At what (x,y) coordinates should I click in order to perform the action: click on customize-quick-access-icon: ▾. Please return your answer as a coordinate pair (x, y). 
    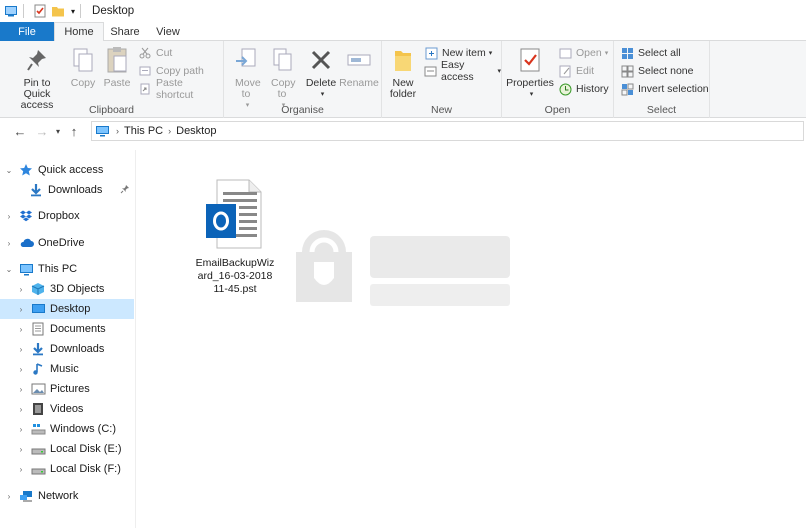
    Looking at the image, I should click on (73, 11).